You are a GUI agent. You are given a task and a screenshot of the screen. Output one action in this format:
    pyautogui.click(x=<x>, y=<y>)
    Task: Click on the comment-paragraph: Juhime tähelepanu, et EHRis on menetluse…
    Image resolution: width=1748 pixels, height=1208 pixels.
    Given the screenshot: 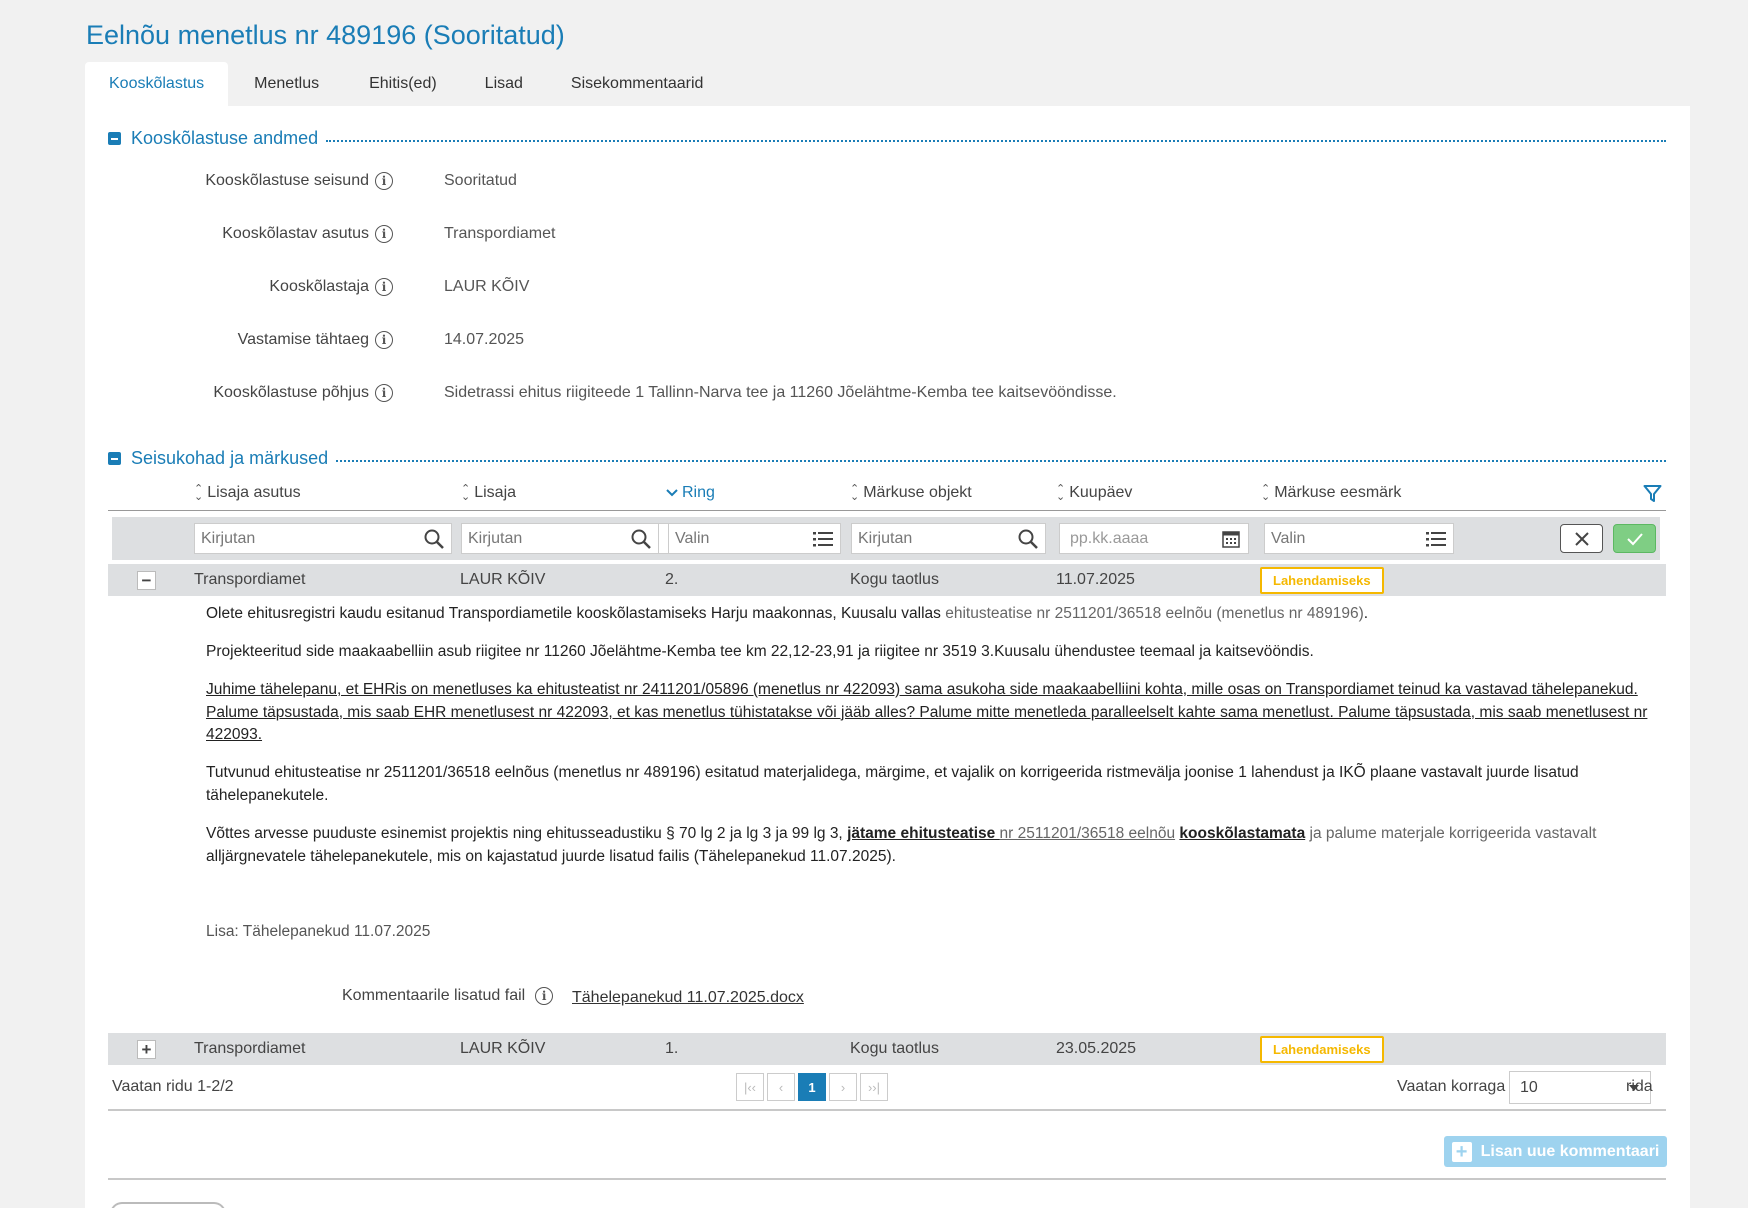 What is the action you would take?
    pyautogui.click(x=927, y=712)
    